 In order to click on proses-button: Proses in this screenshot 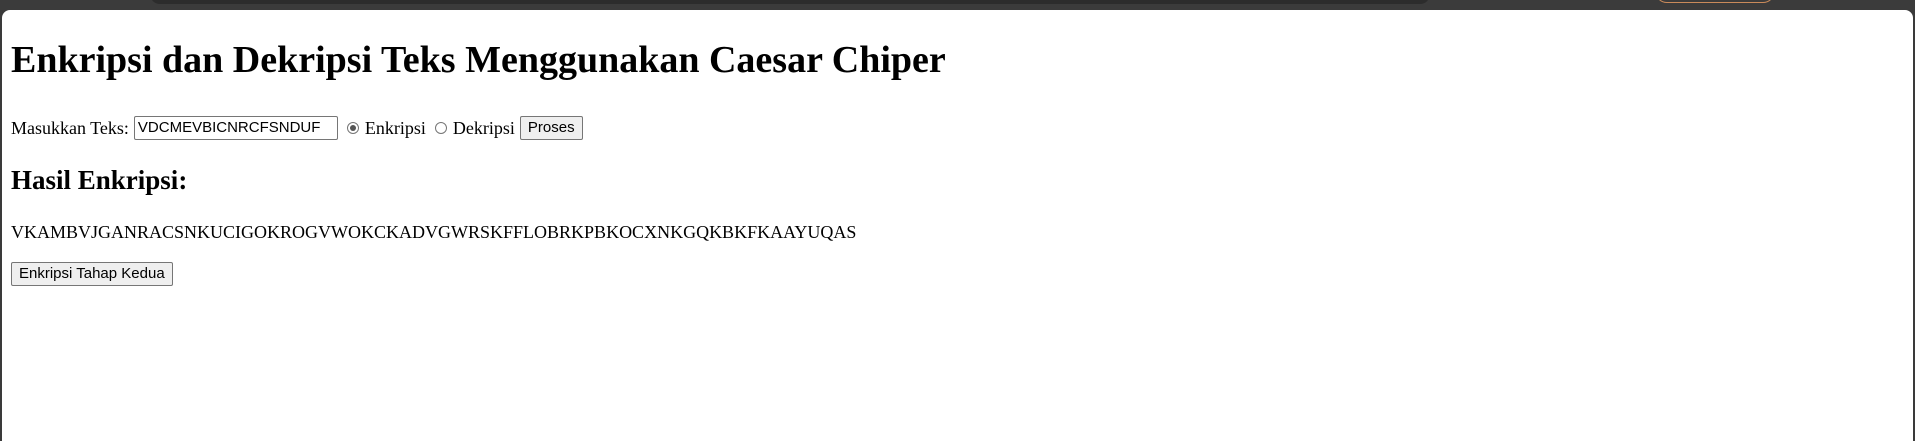, I will do `click(551, 128)`.